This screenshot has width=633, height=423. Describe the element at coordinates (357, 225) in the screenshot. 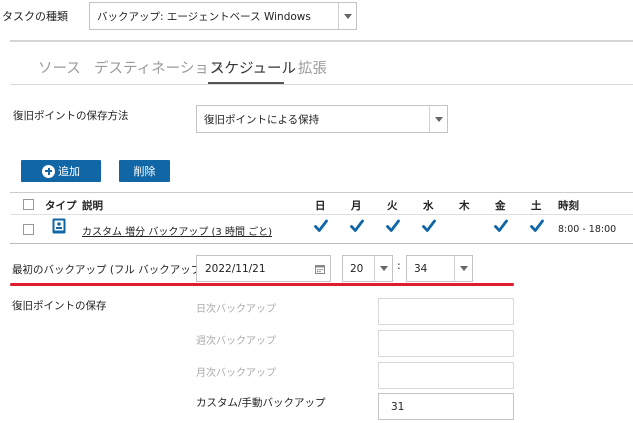

I see `check-mon-icon` at that location.